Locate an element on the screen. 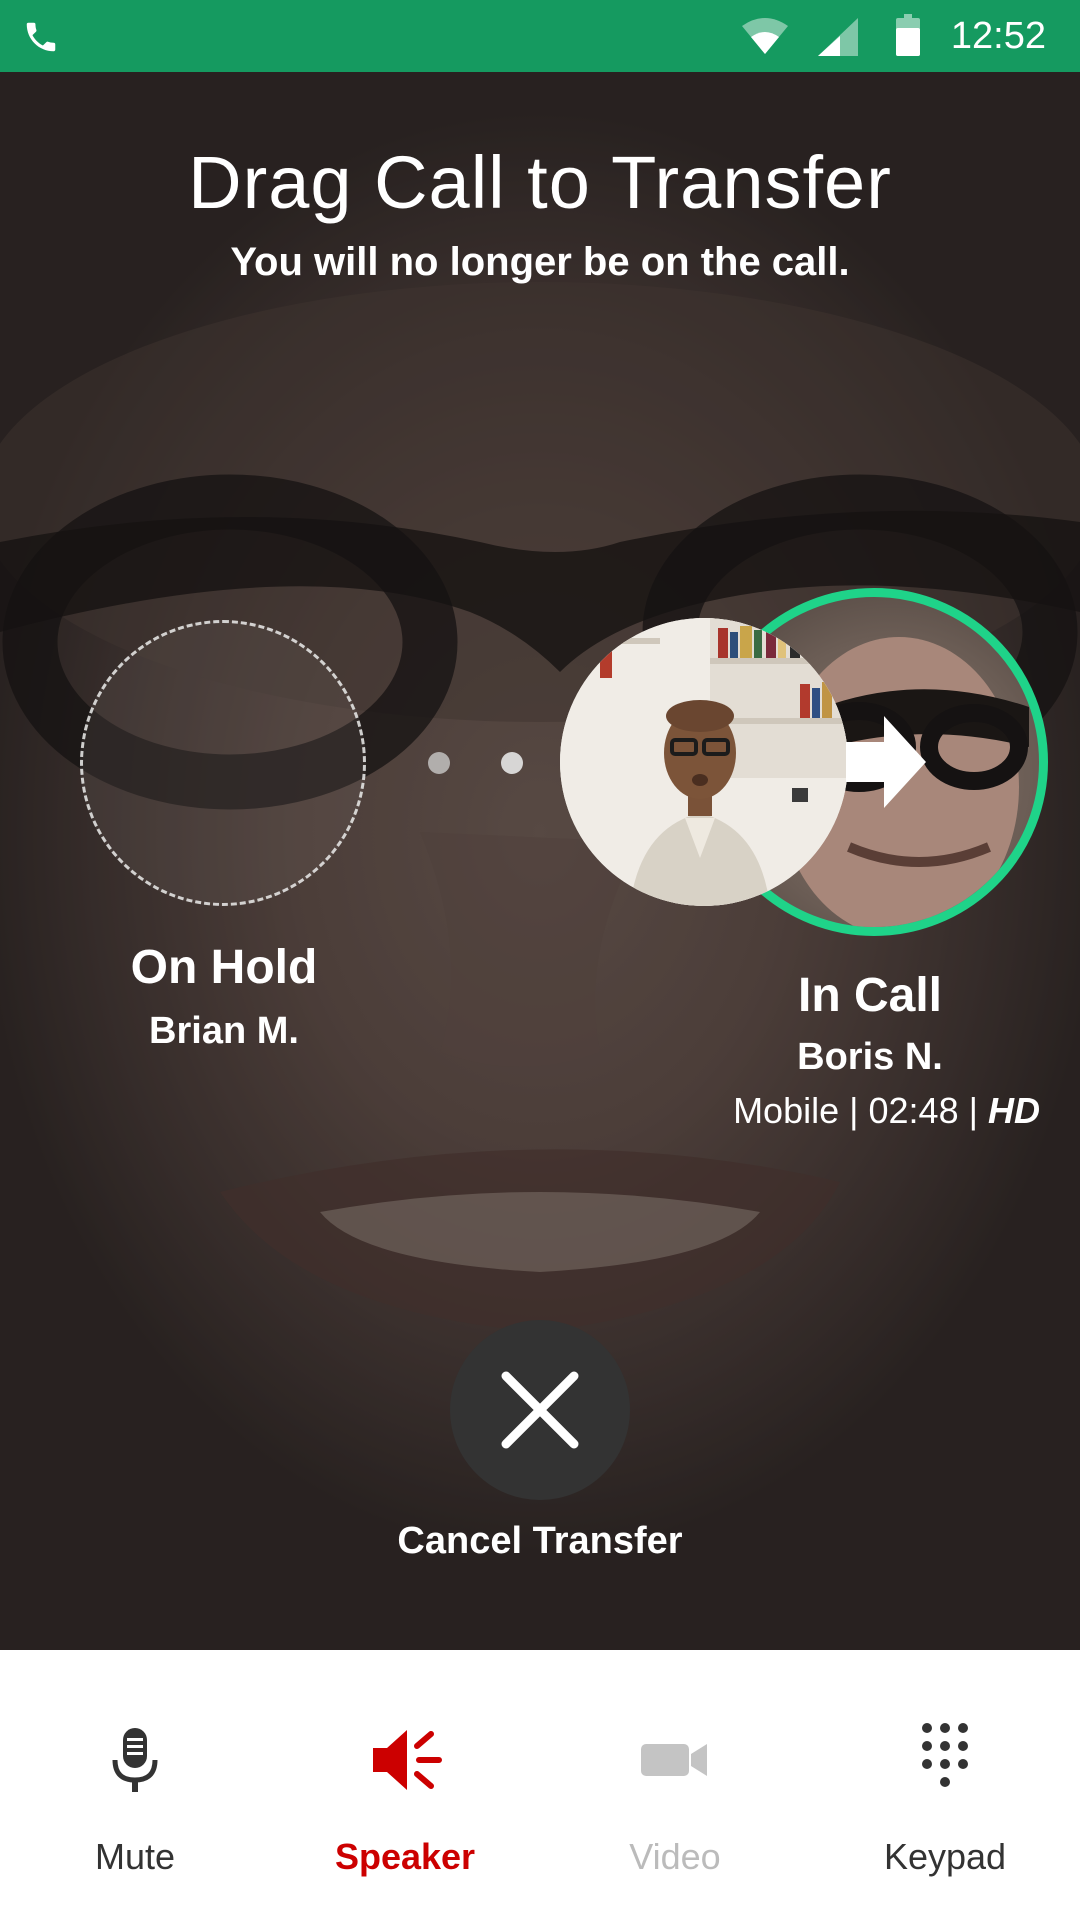  in-call-name: Boris N. is located at coordinates (870, 1057).